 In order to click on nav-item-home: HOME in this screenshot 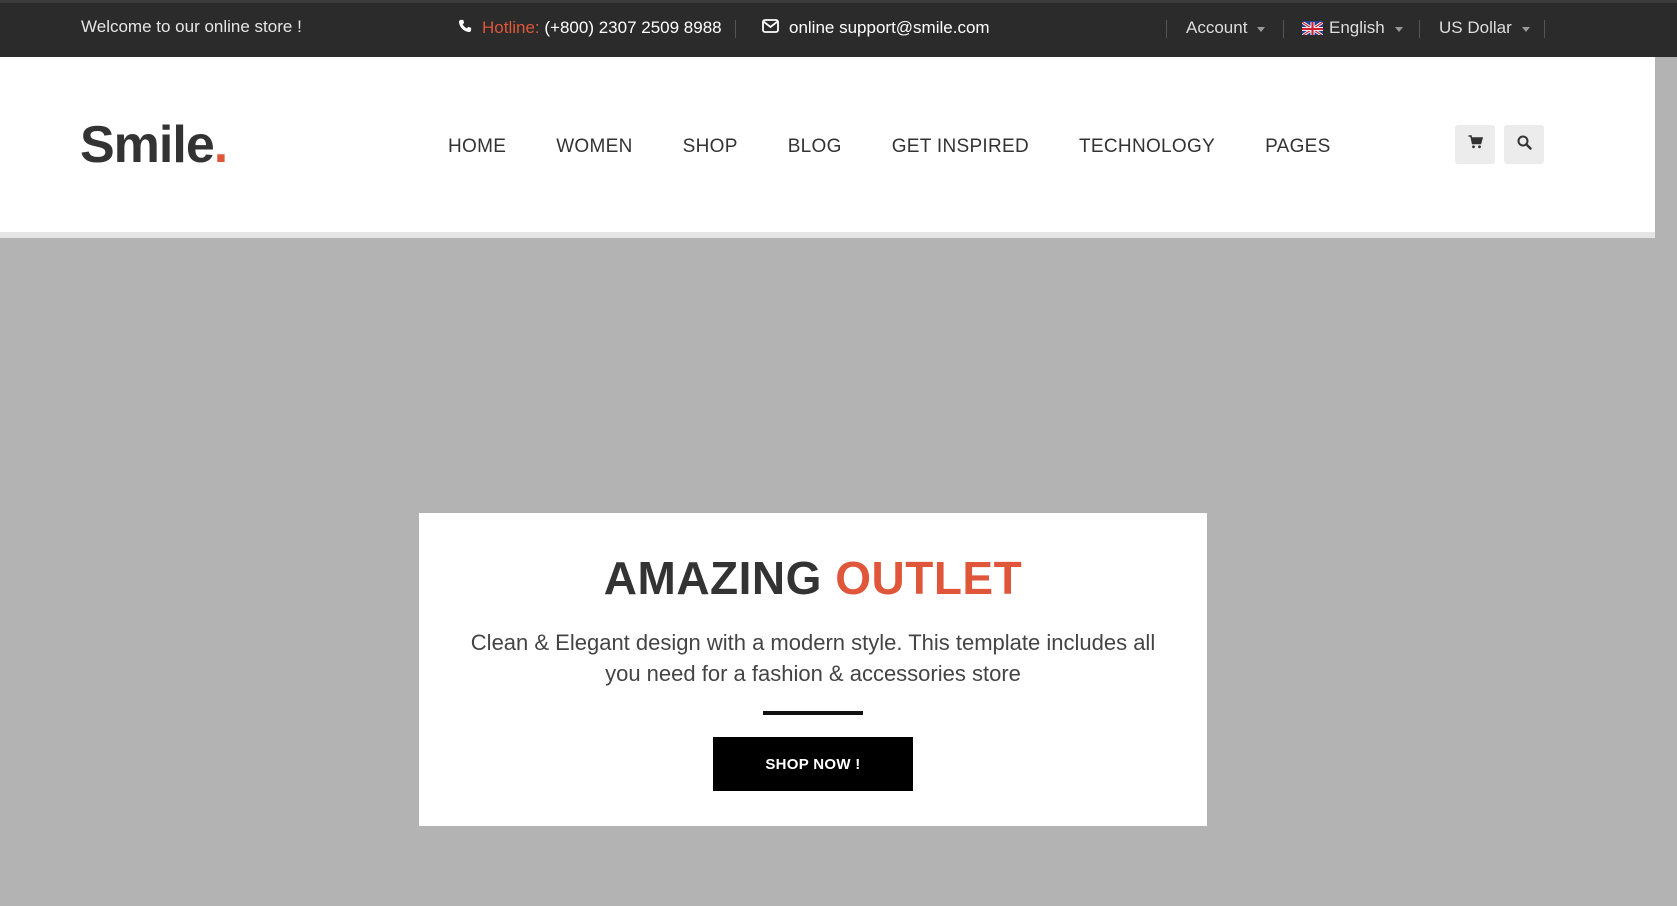, I will do `click(477, 147)`.